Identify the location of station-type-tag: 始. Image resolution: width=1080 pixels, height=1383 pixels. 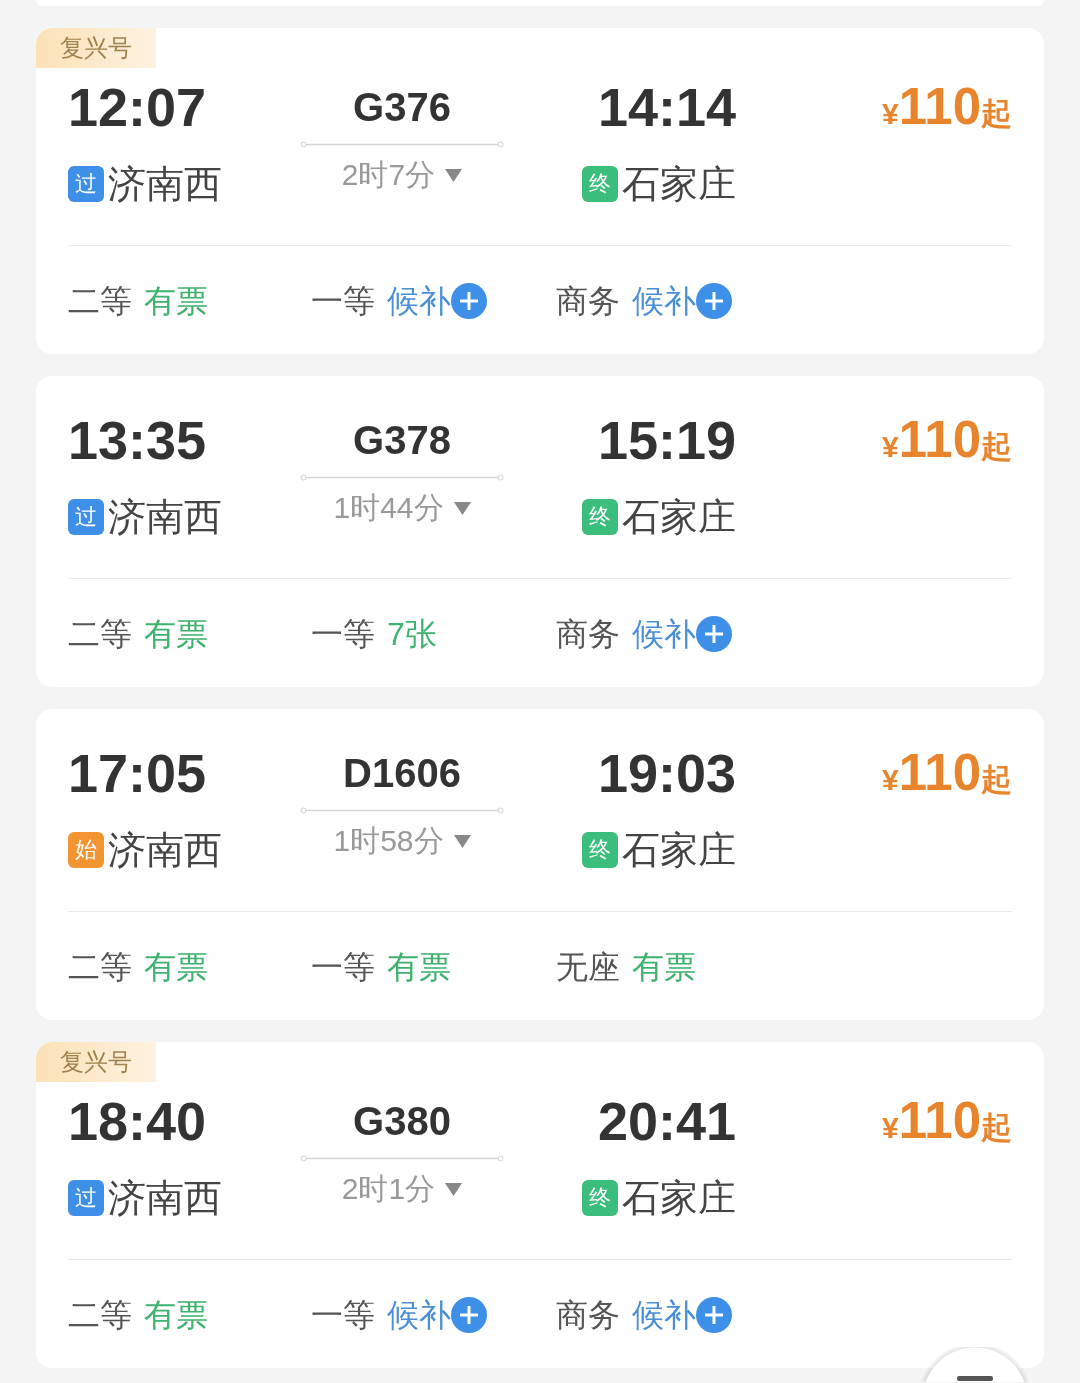
(86, 850).